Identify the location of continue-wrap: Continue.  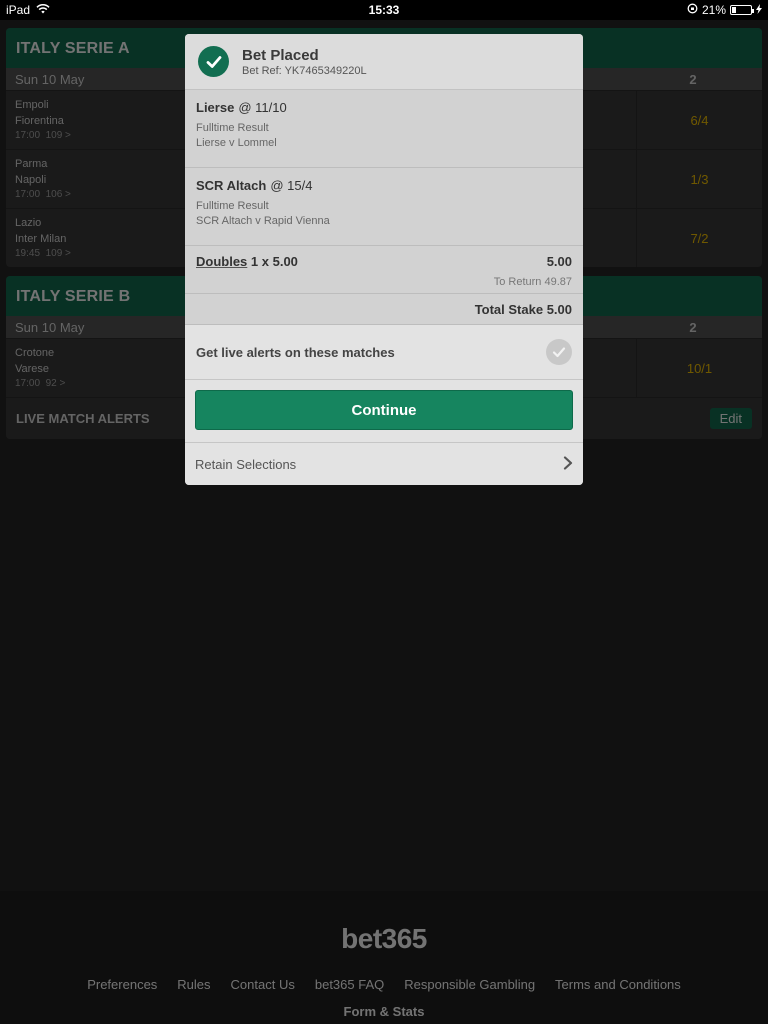
(384, 411).